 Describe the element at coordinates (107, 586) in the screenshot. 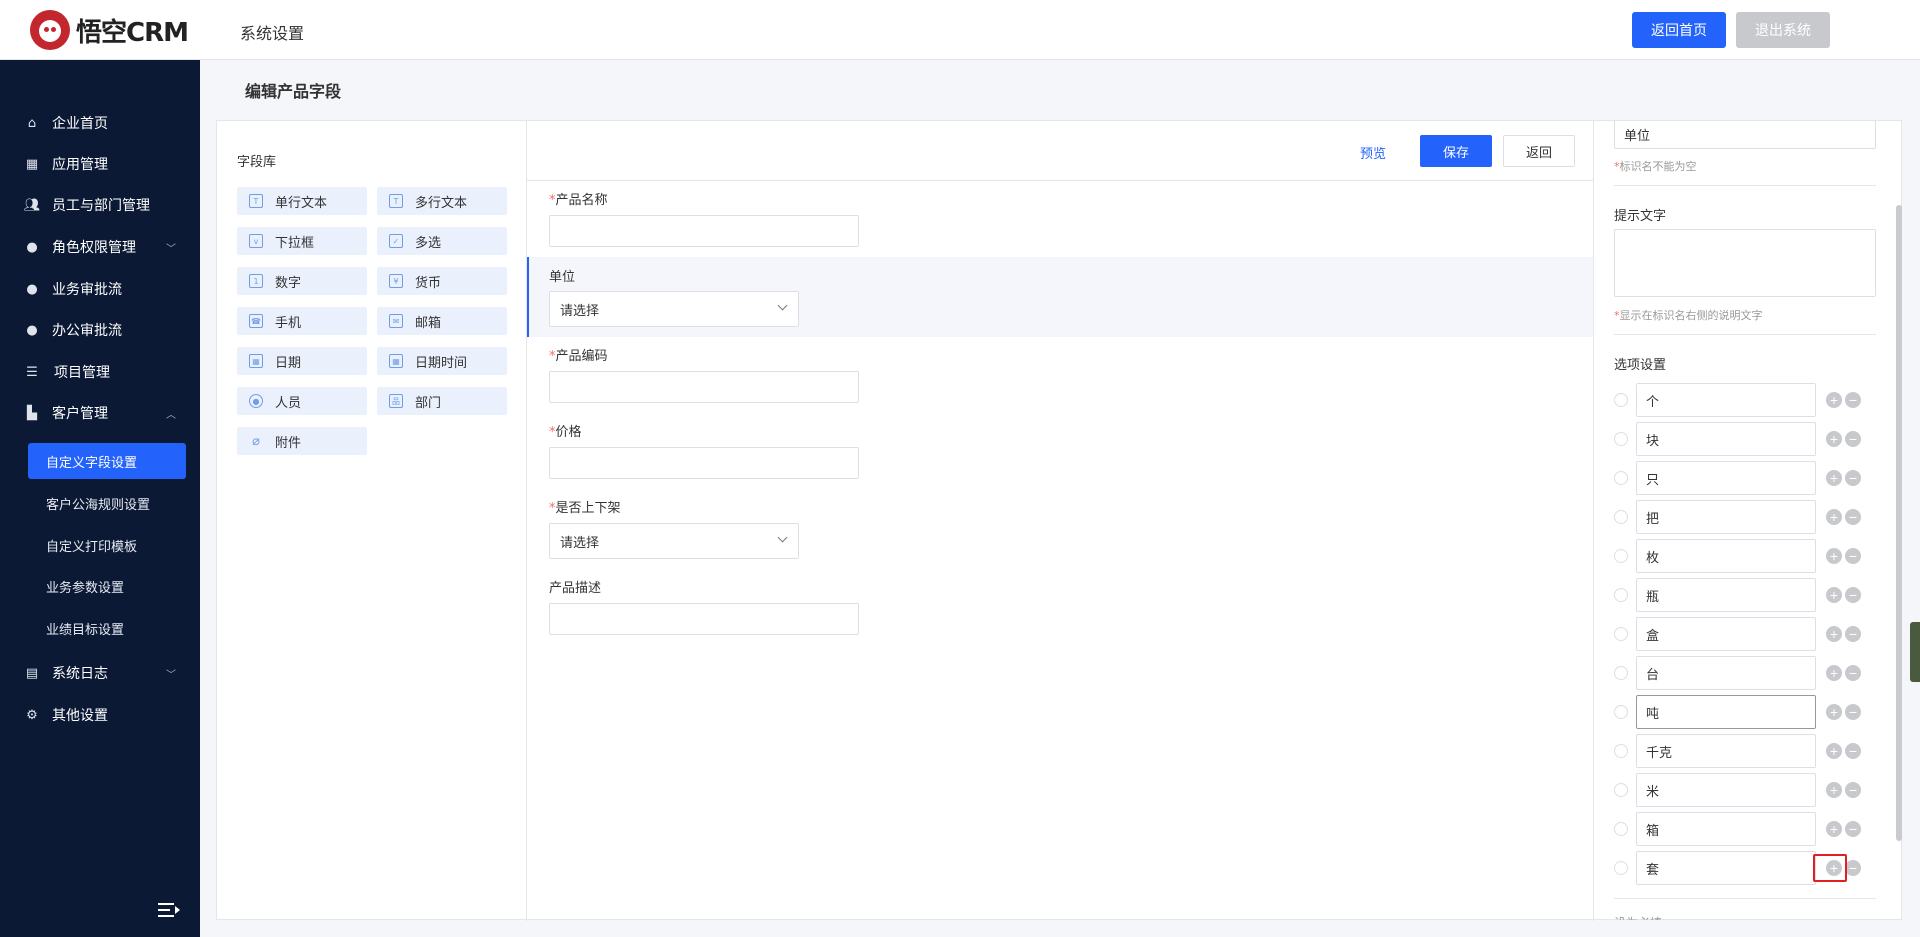

I see `sidebar-sub-business-params: 业务参数设置` at that location.